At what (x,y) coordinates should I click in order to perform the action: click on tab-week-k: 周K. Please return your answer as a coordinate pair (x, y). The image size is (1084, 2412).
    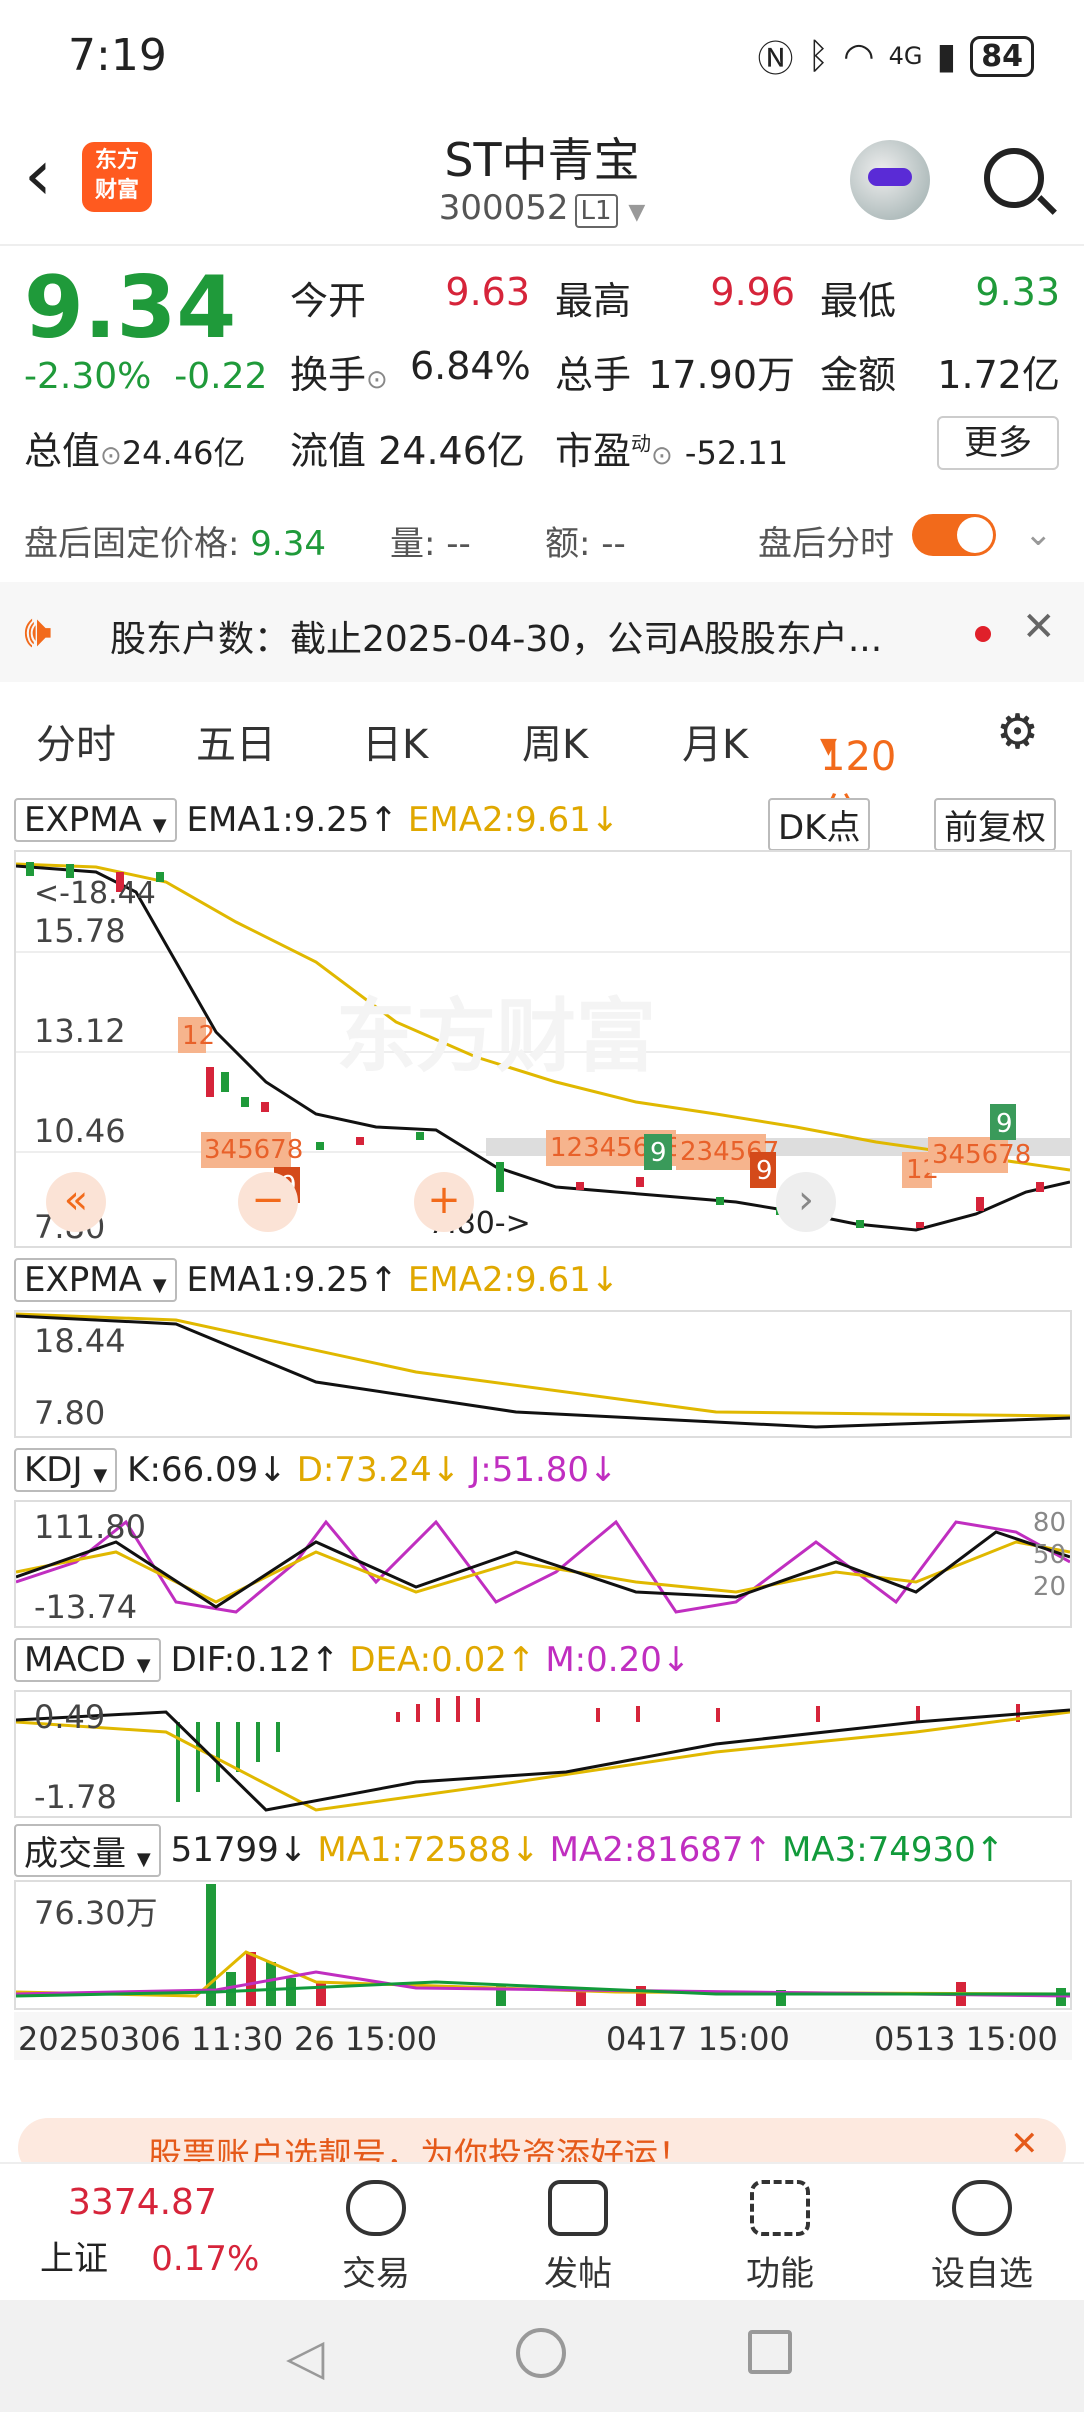
    Looking at the image, I should click on (555, 741).